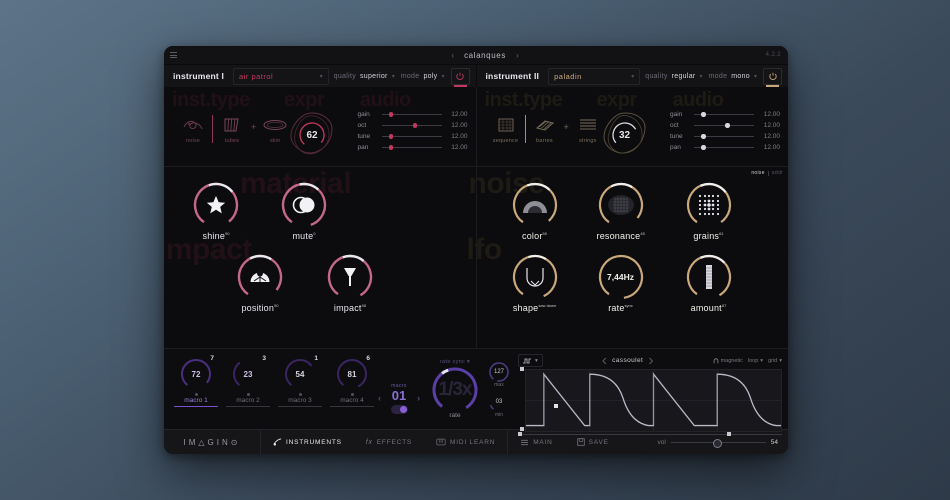  I want to click on lfo-node, so click(556, 406).